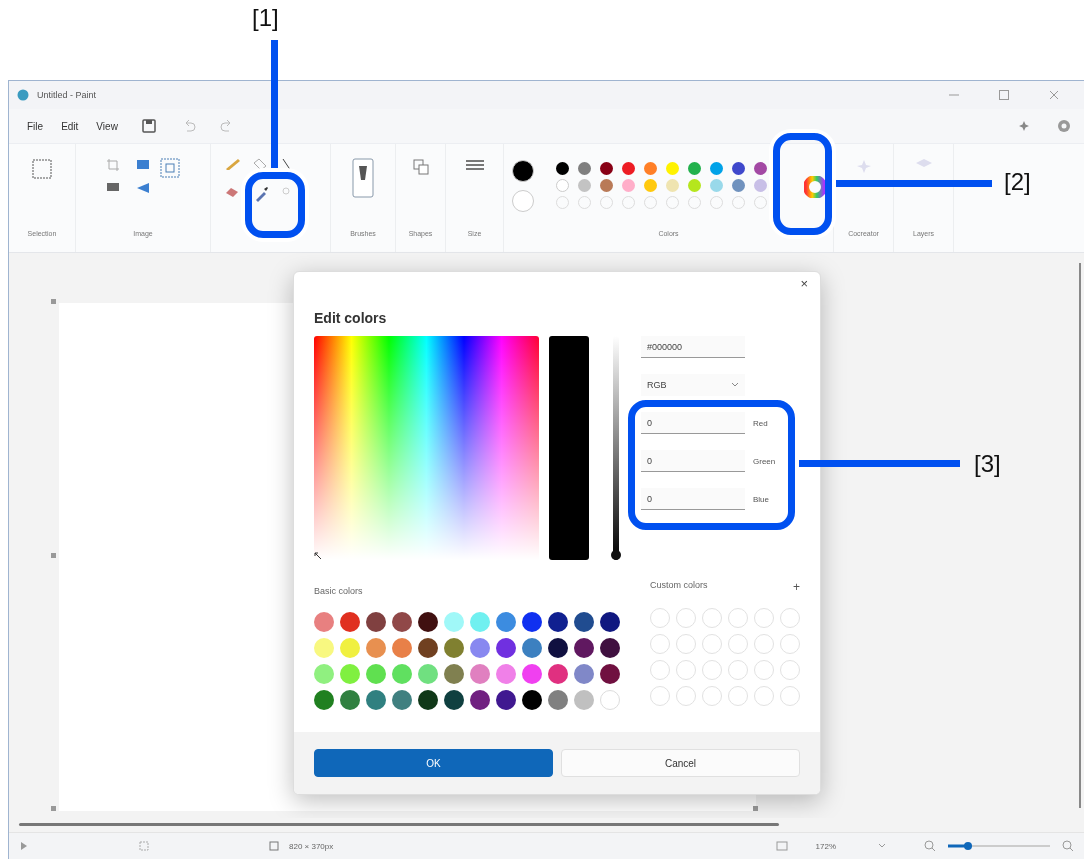 Image resolution: width=1084 pixels, height=859 pixels. I want to click on flip-icon, so click(144, 188).